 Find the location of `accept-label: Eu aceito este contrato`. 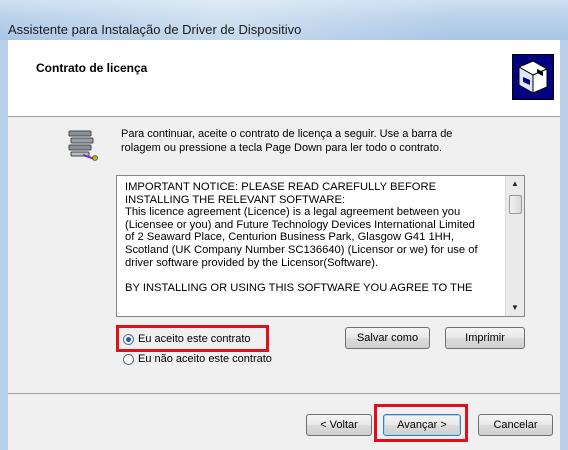

accept-label: Eu aceito este contrato is located at coordinates (194, 339).